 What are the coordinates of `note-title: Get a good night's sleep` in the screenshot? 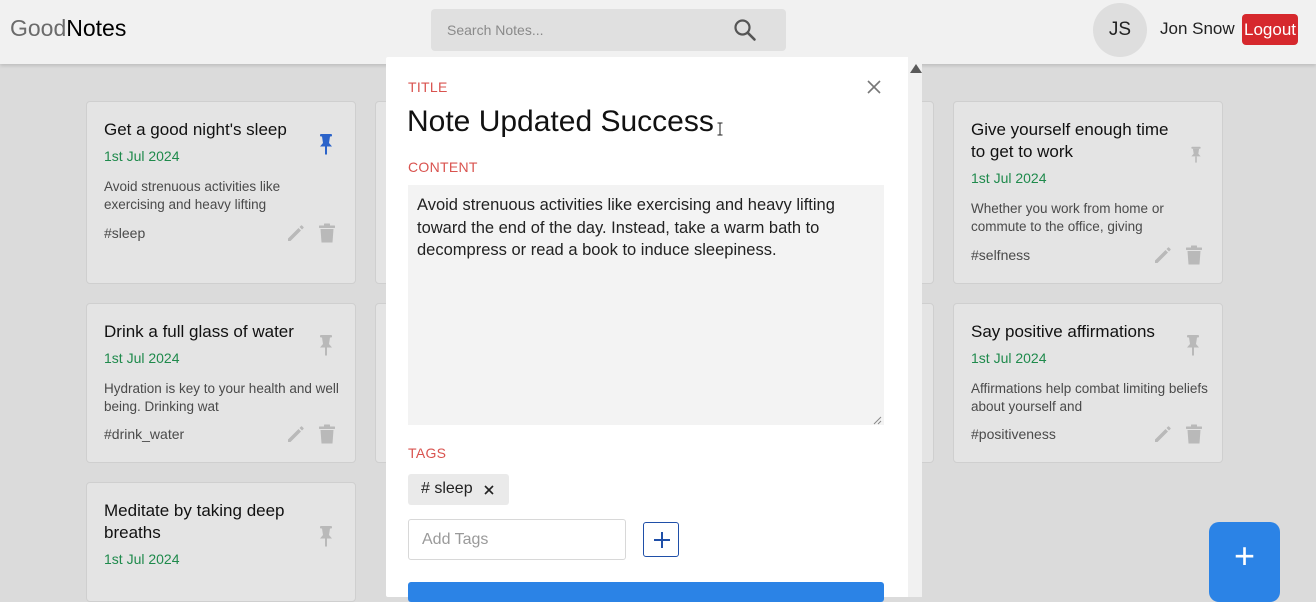 It's located at (195, 129).